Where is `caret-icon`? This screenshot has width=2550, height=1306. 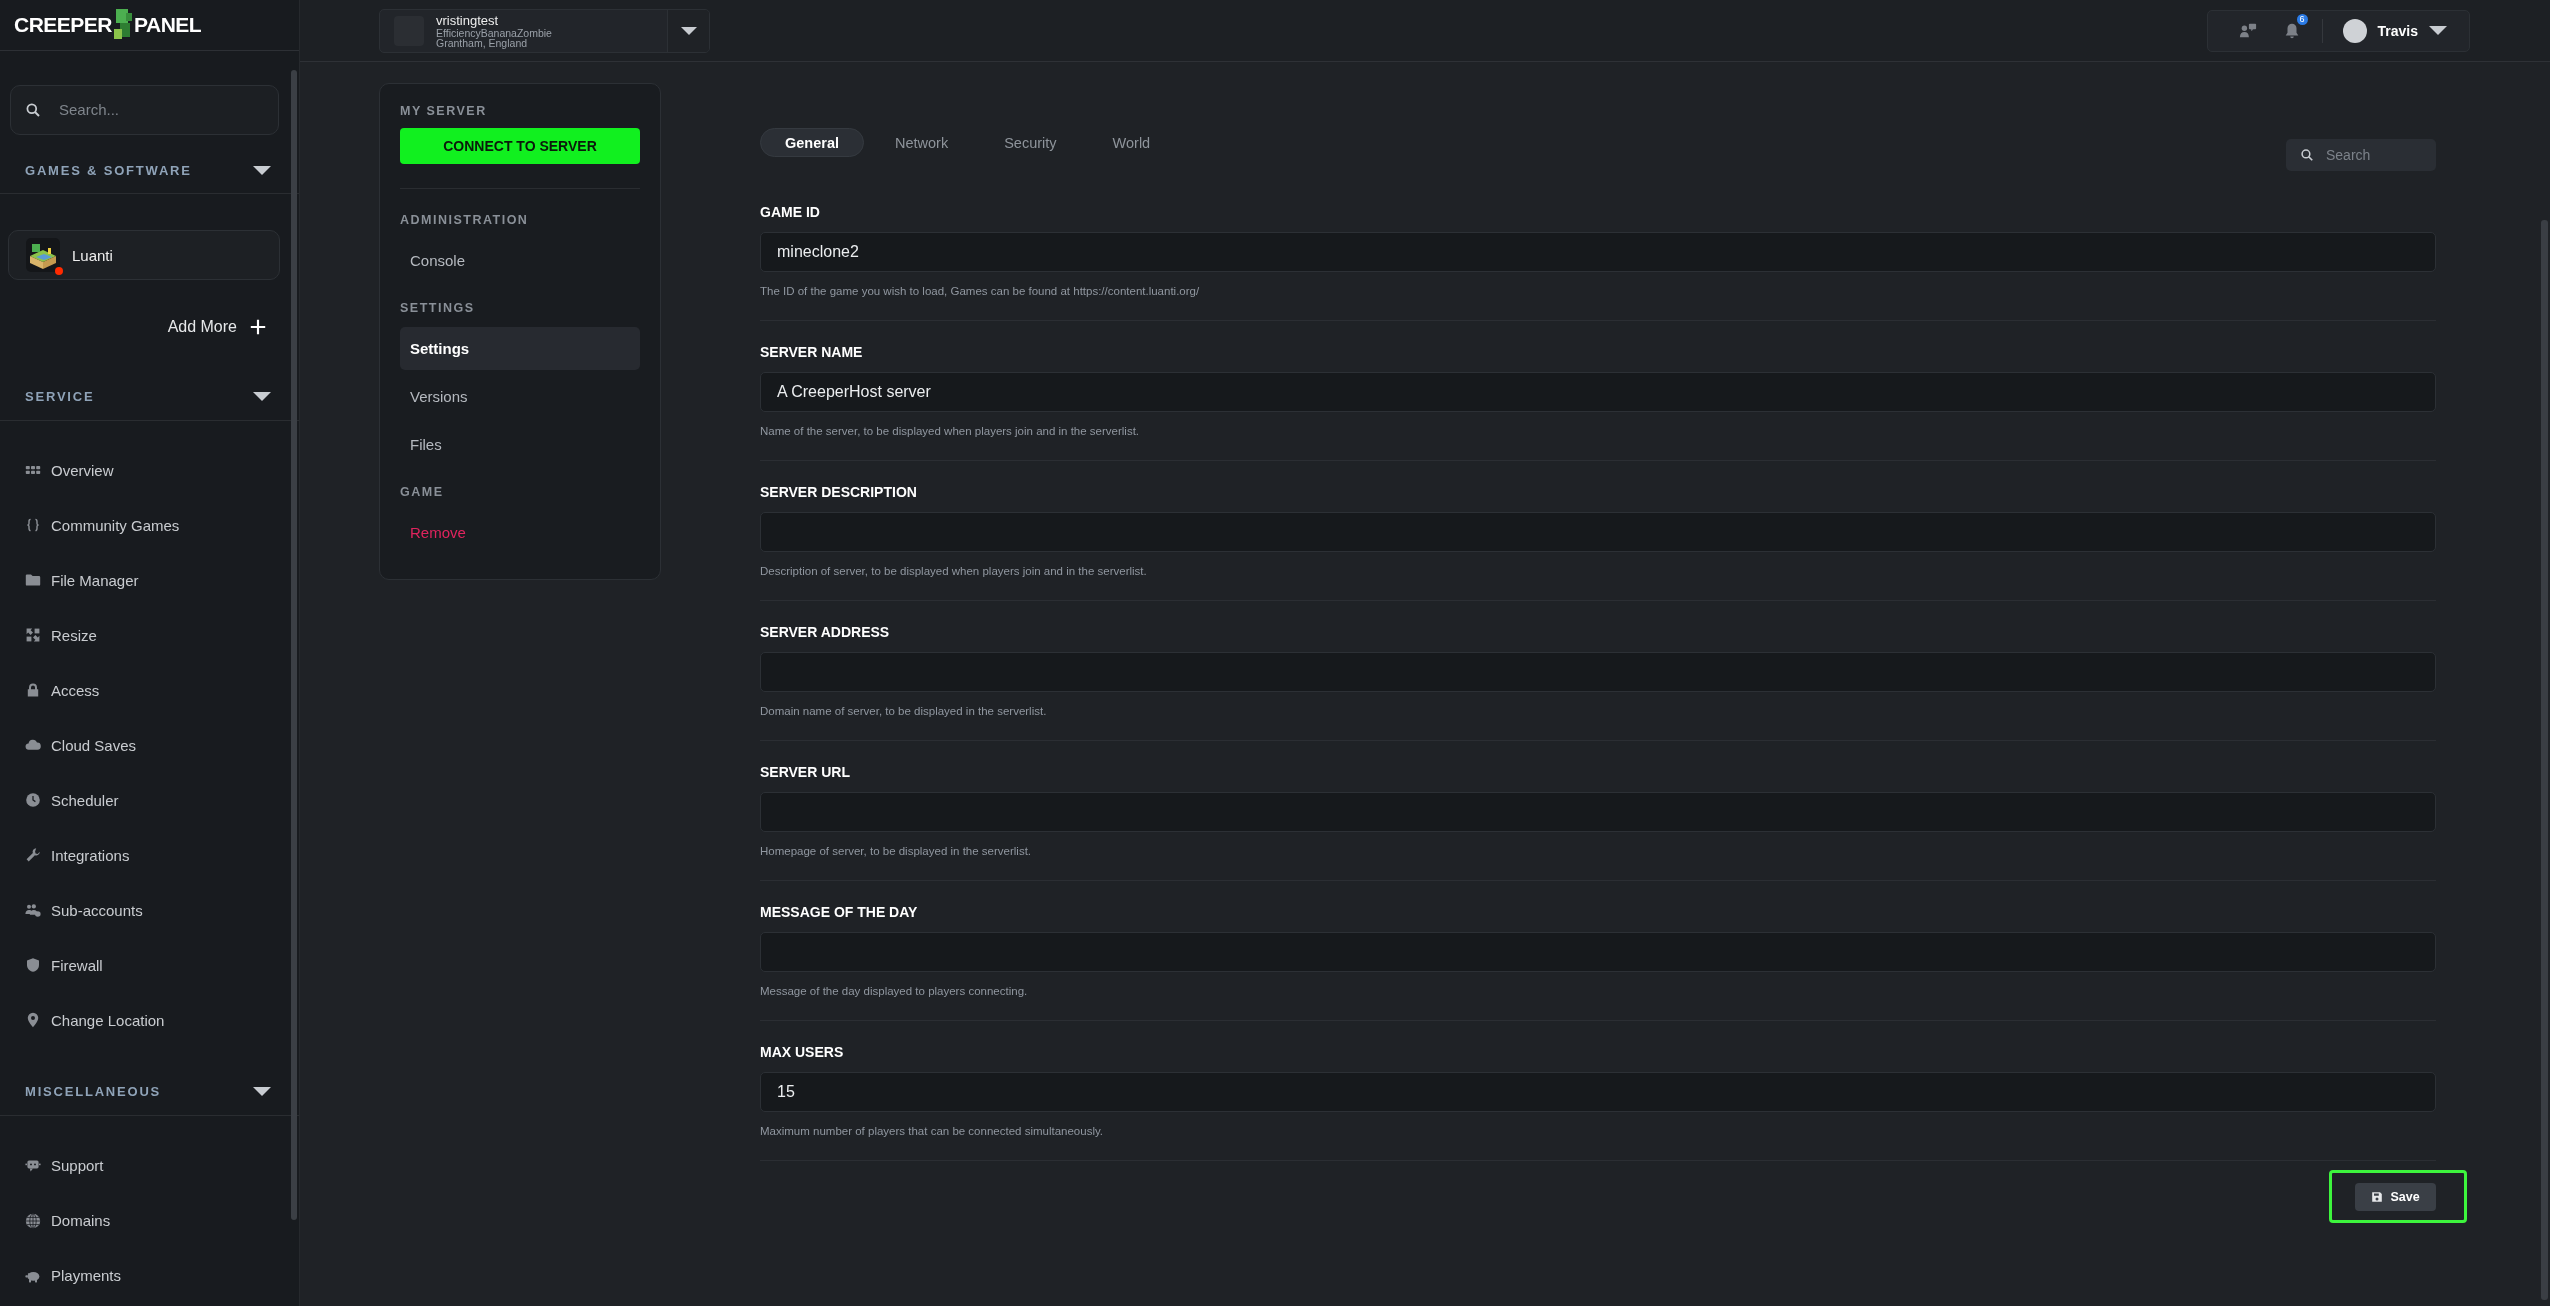 caret-icon is located at coordinates (2438, 30).